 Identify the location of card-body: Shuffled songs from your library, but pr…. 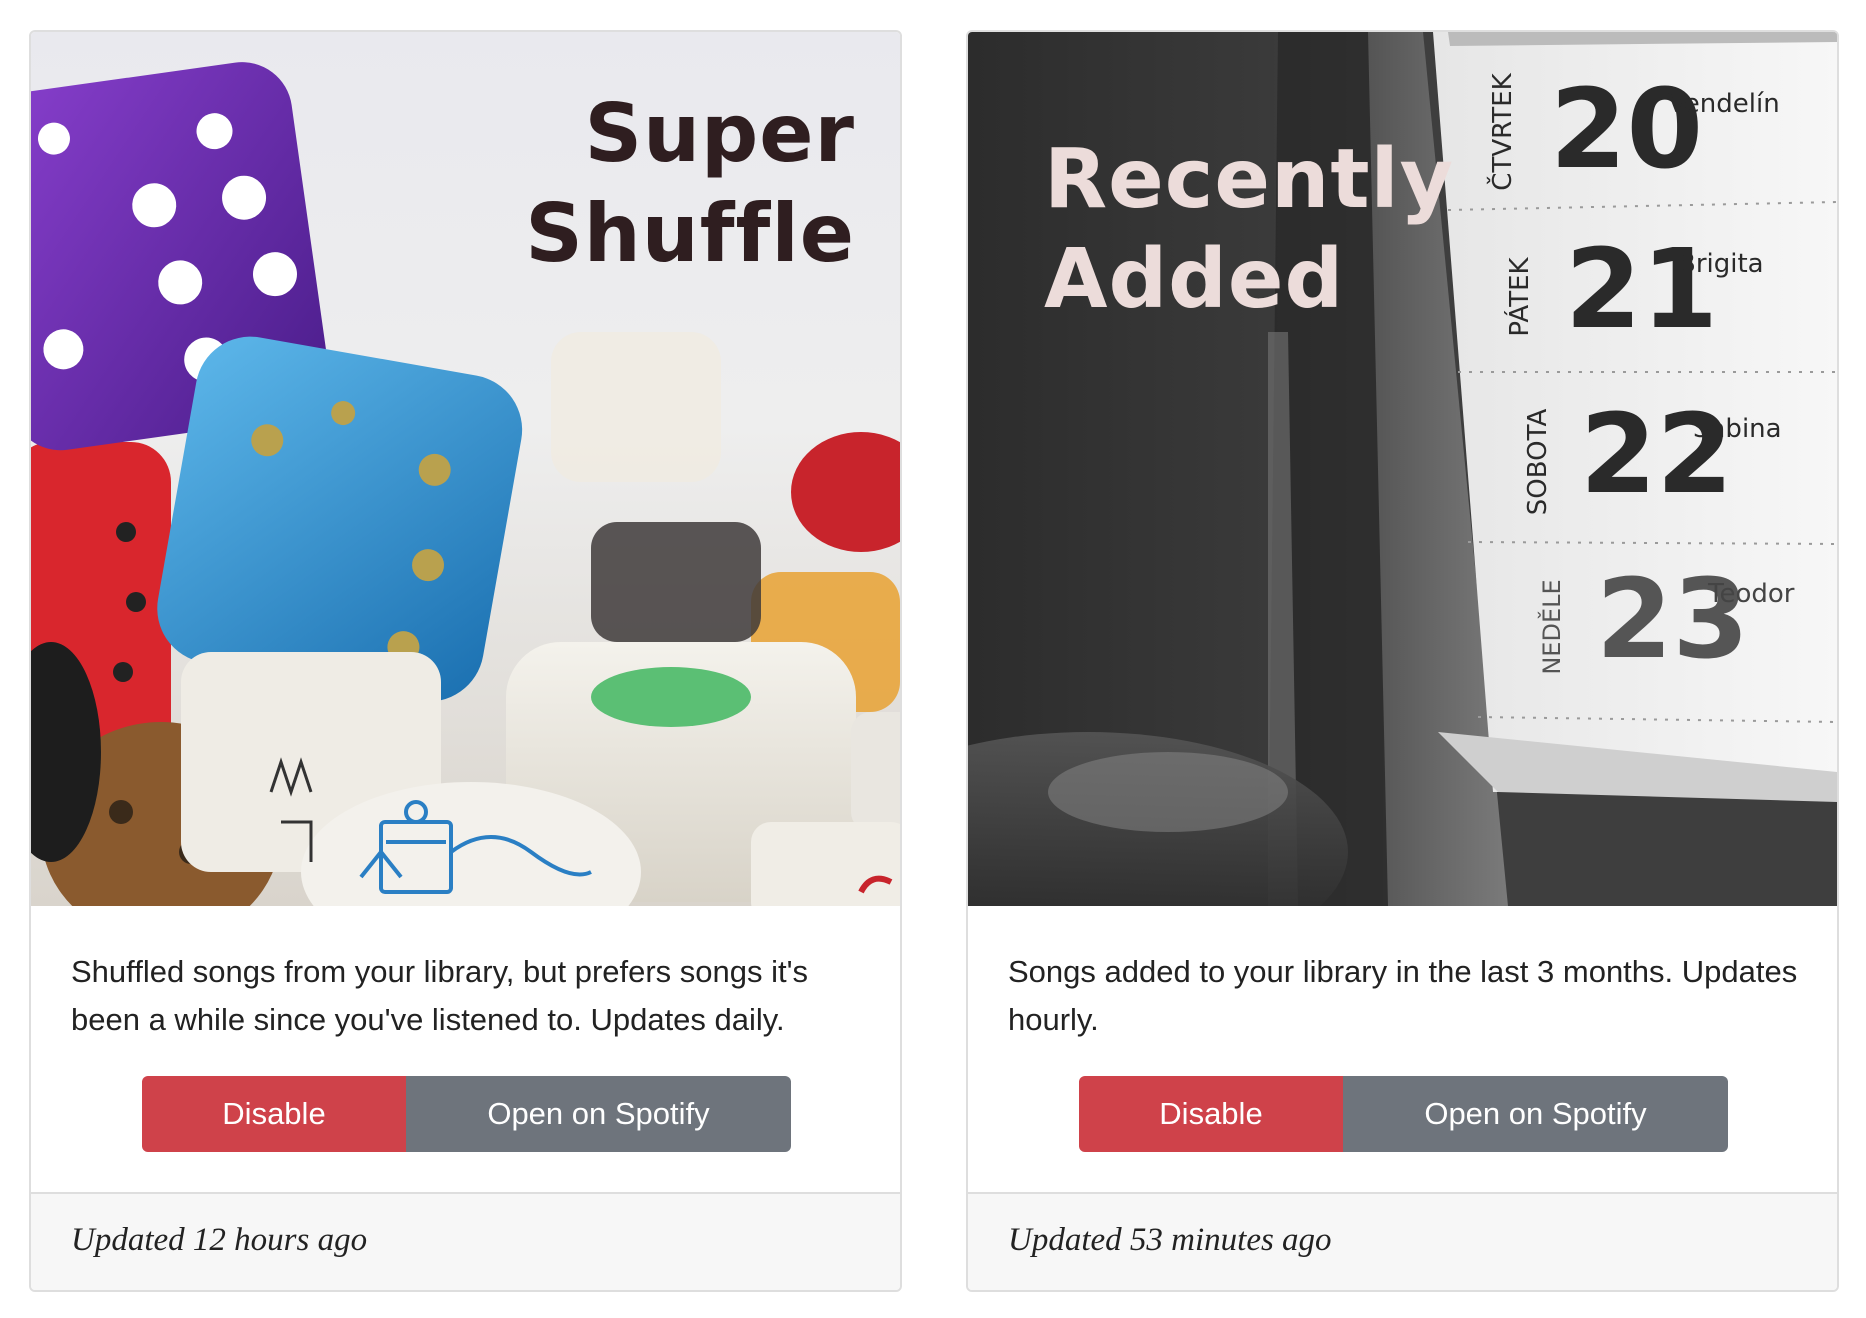
(465, 1064).